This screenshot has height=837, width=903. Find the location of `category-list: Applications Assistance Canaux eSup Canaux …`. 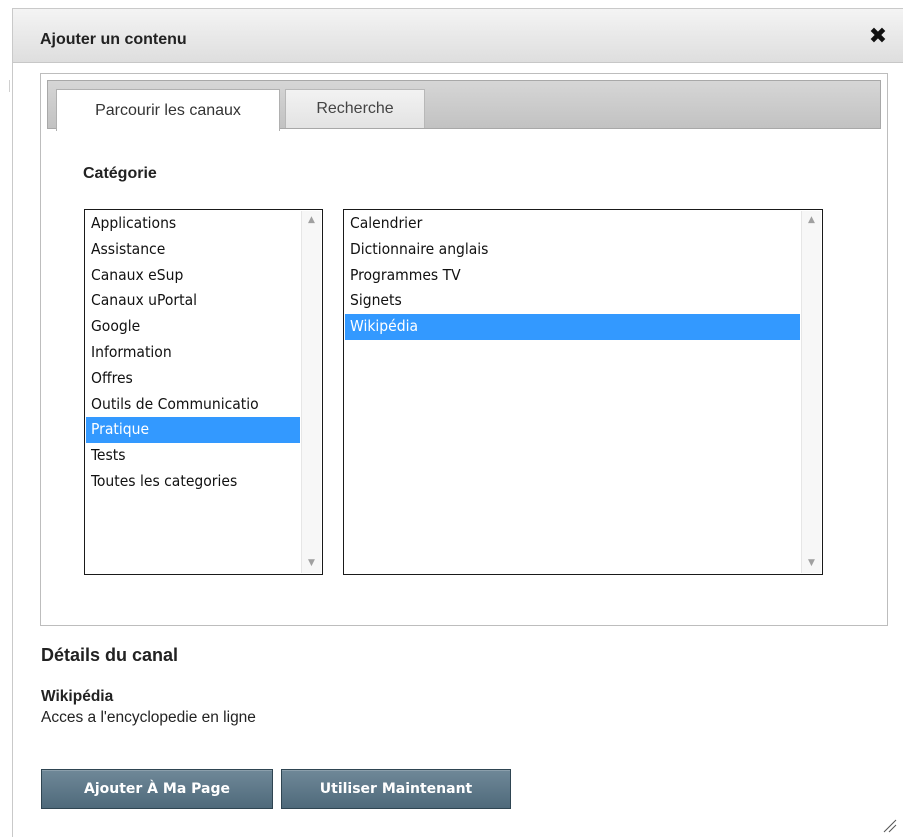

category-list: Applications Assistance Canaux eSup Canaux … is located at coordinates (193, 353).